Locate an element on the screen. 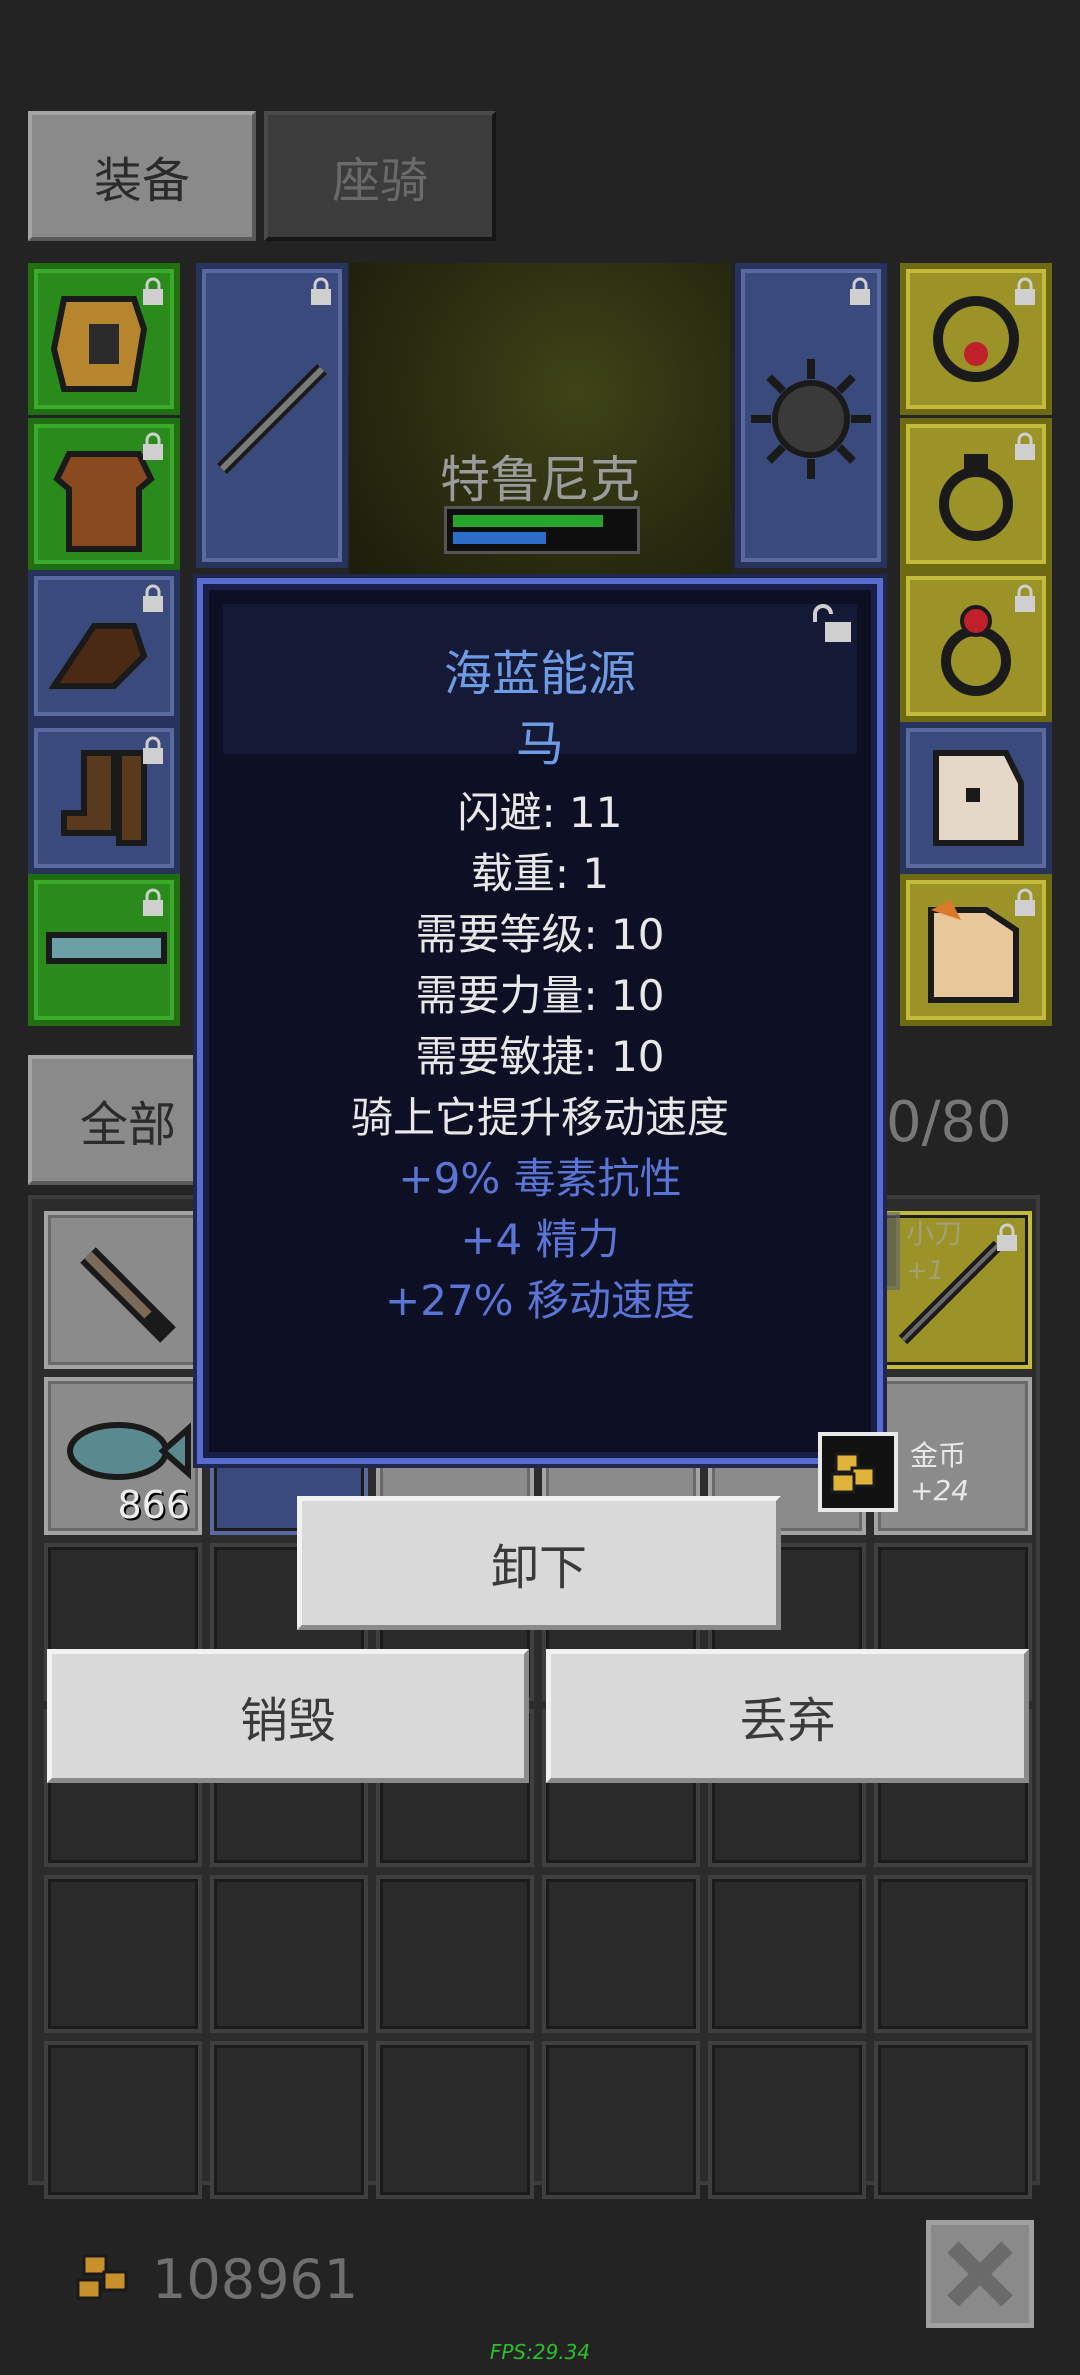 Image resolution: width=1080 pixels, height=2375 pixels. bonus-move-speed: +27% 移动速度 is located at coordinates (540, 1300).